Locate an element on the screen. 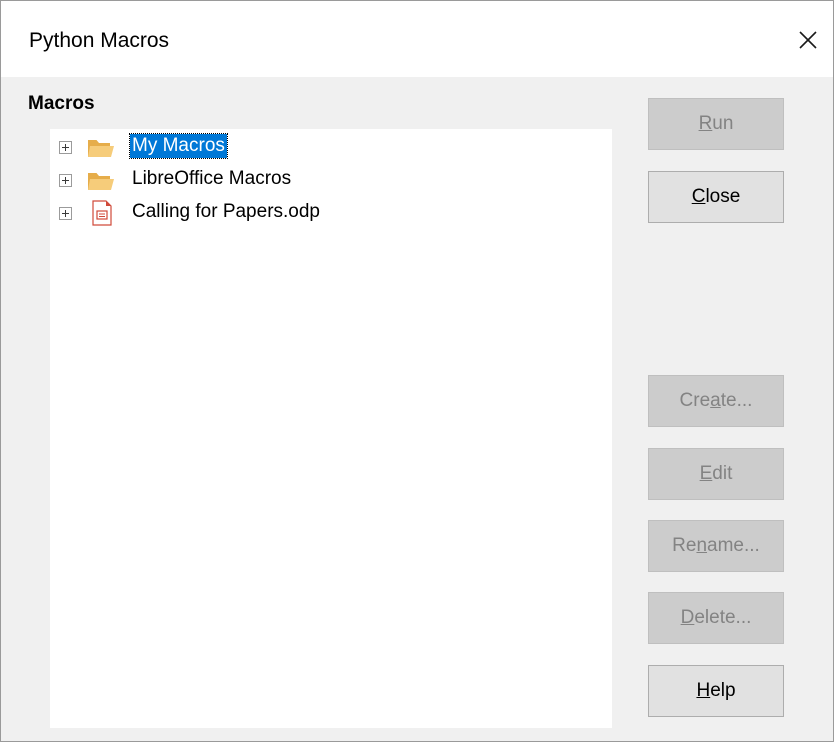 This screenshot has height=742, width=834. create-button-label: Cre is located at coordinates (695, 400).